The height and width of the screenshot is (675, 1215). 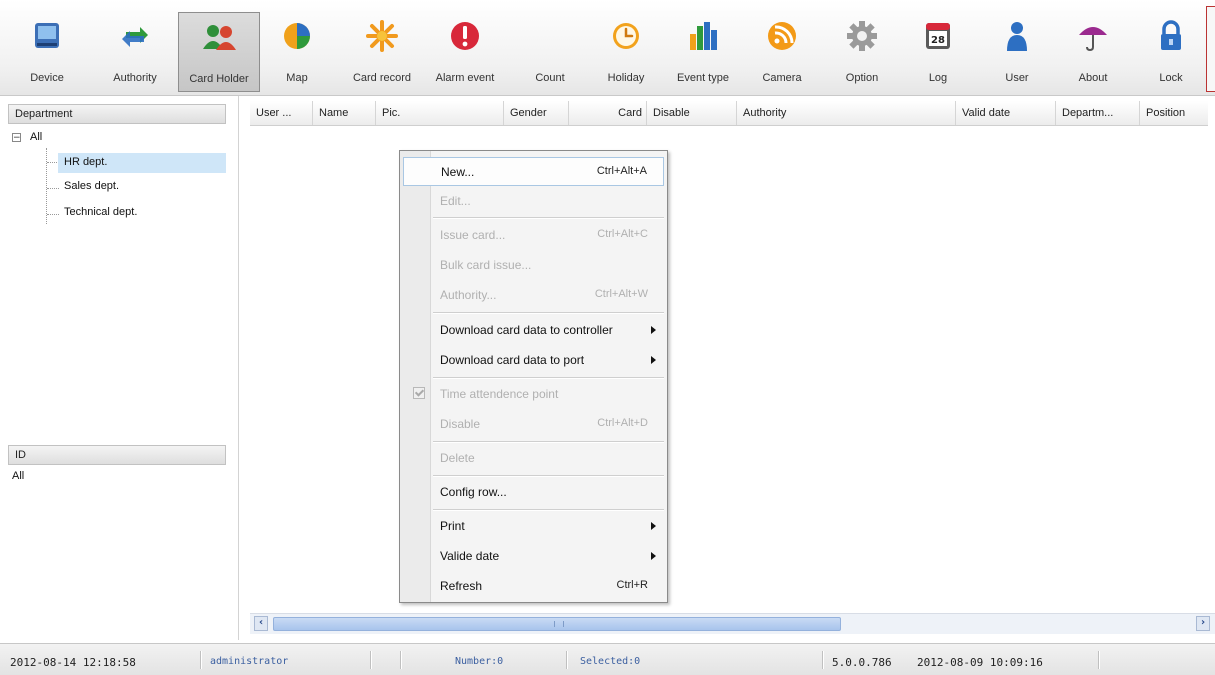 I want to click on toolbar-device-button: Device, so click(x=47, y=52).